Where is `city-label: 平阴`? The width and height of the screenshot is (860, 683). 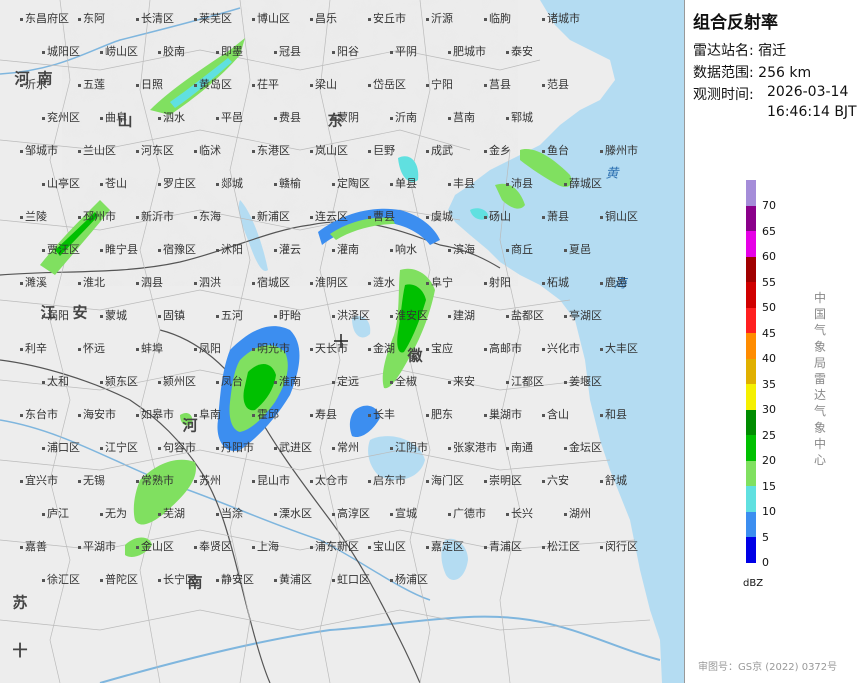 city-label: 平阴 is located at coordinates (403, 51).